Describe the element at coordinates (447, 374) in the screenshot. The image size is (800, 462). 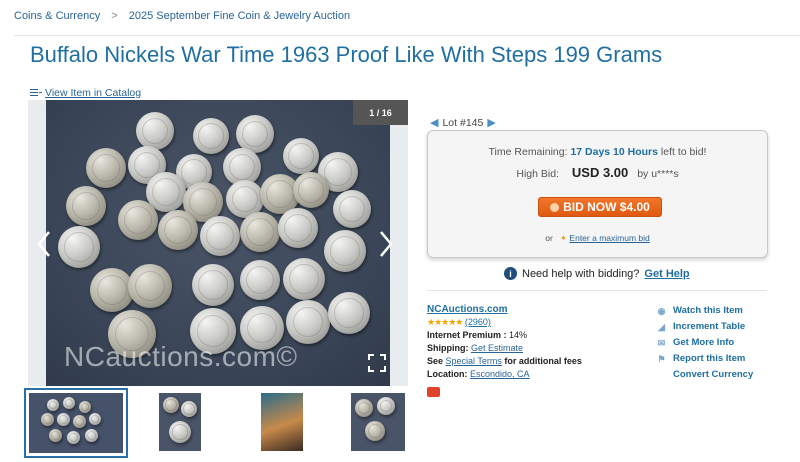
I see `location-label: Location:` at that location.